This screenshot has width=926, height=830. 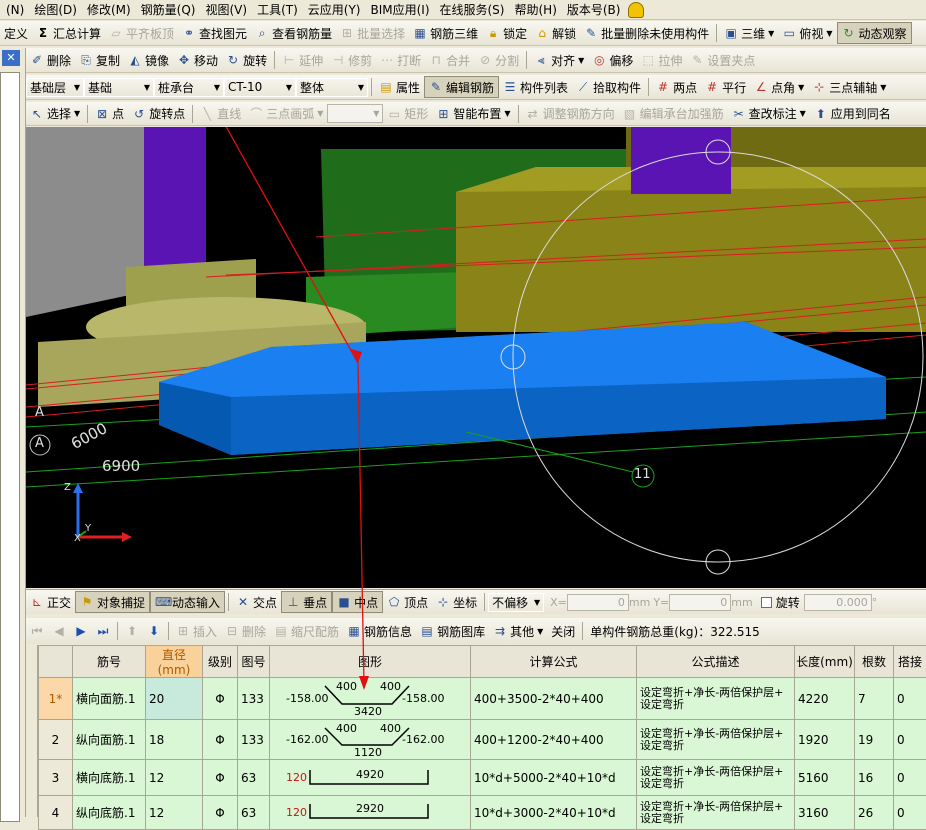 I want to click on menu-item-n: (N), so click(x=16, y=10).